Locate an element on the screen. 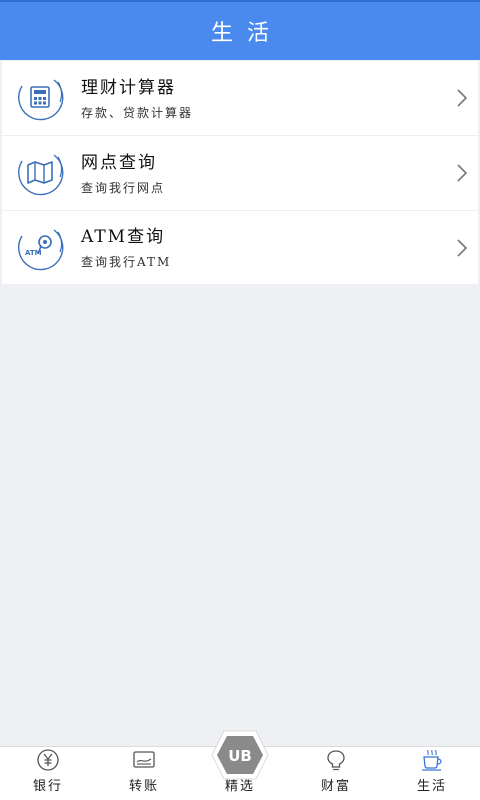 Image resolution: width=480 pixels, height=800 pixels. map-icon is located at coordinates (41, 175).